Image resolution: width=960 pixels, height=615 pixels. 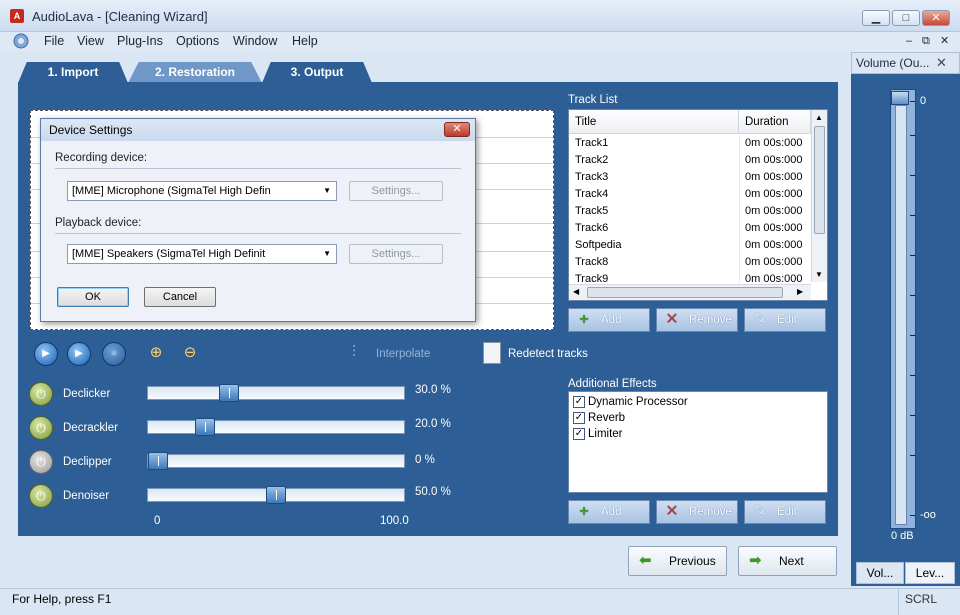 I want to click on horizontal-scrollbar-thumb, so click(x=685, y=292).